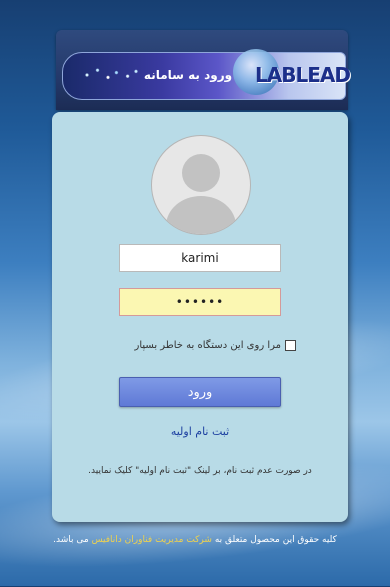 The height and width of the screenshot is (587, 390). Describe the element at coordinates (200, 258) in the screenshot. I see `username-input` at that location.